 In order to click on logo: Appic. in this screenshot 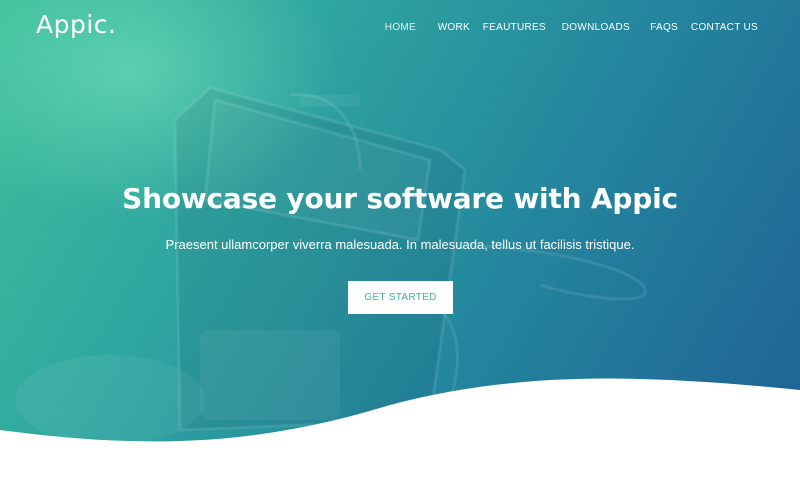, I will do `click(76, 24)`.